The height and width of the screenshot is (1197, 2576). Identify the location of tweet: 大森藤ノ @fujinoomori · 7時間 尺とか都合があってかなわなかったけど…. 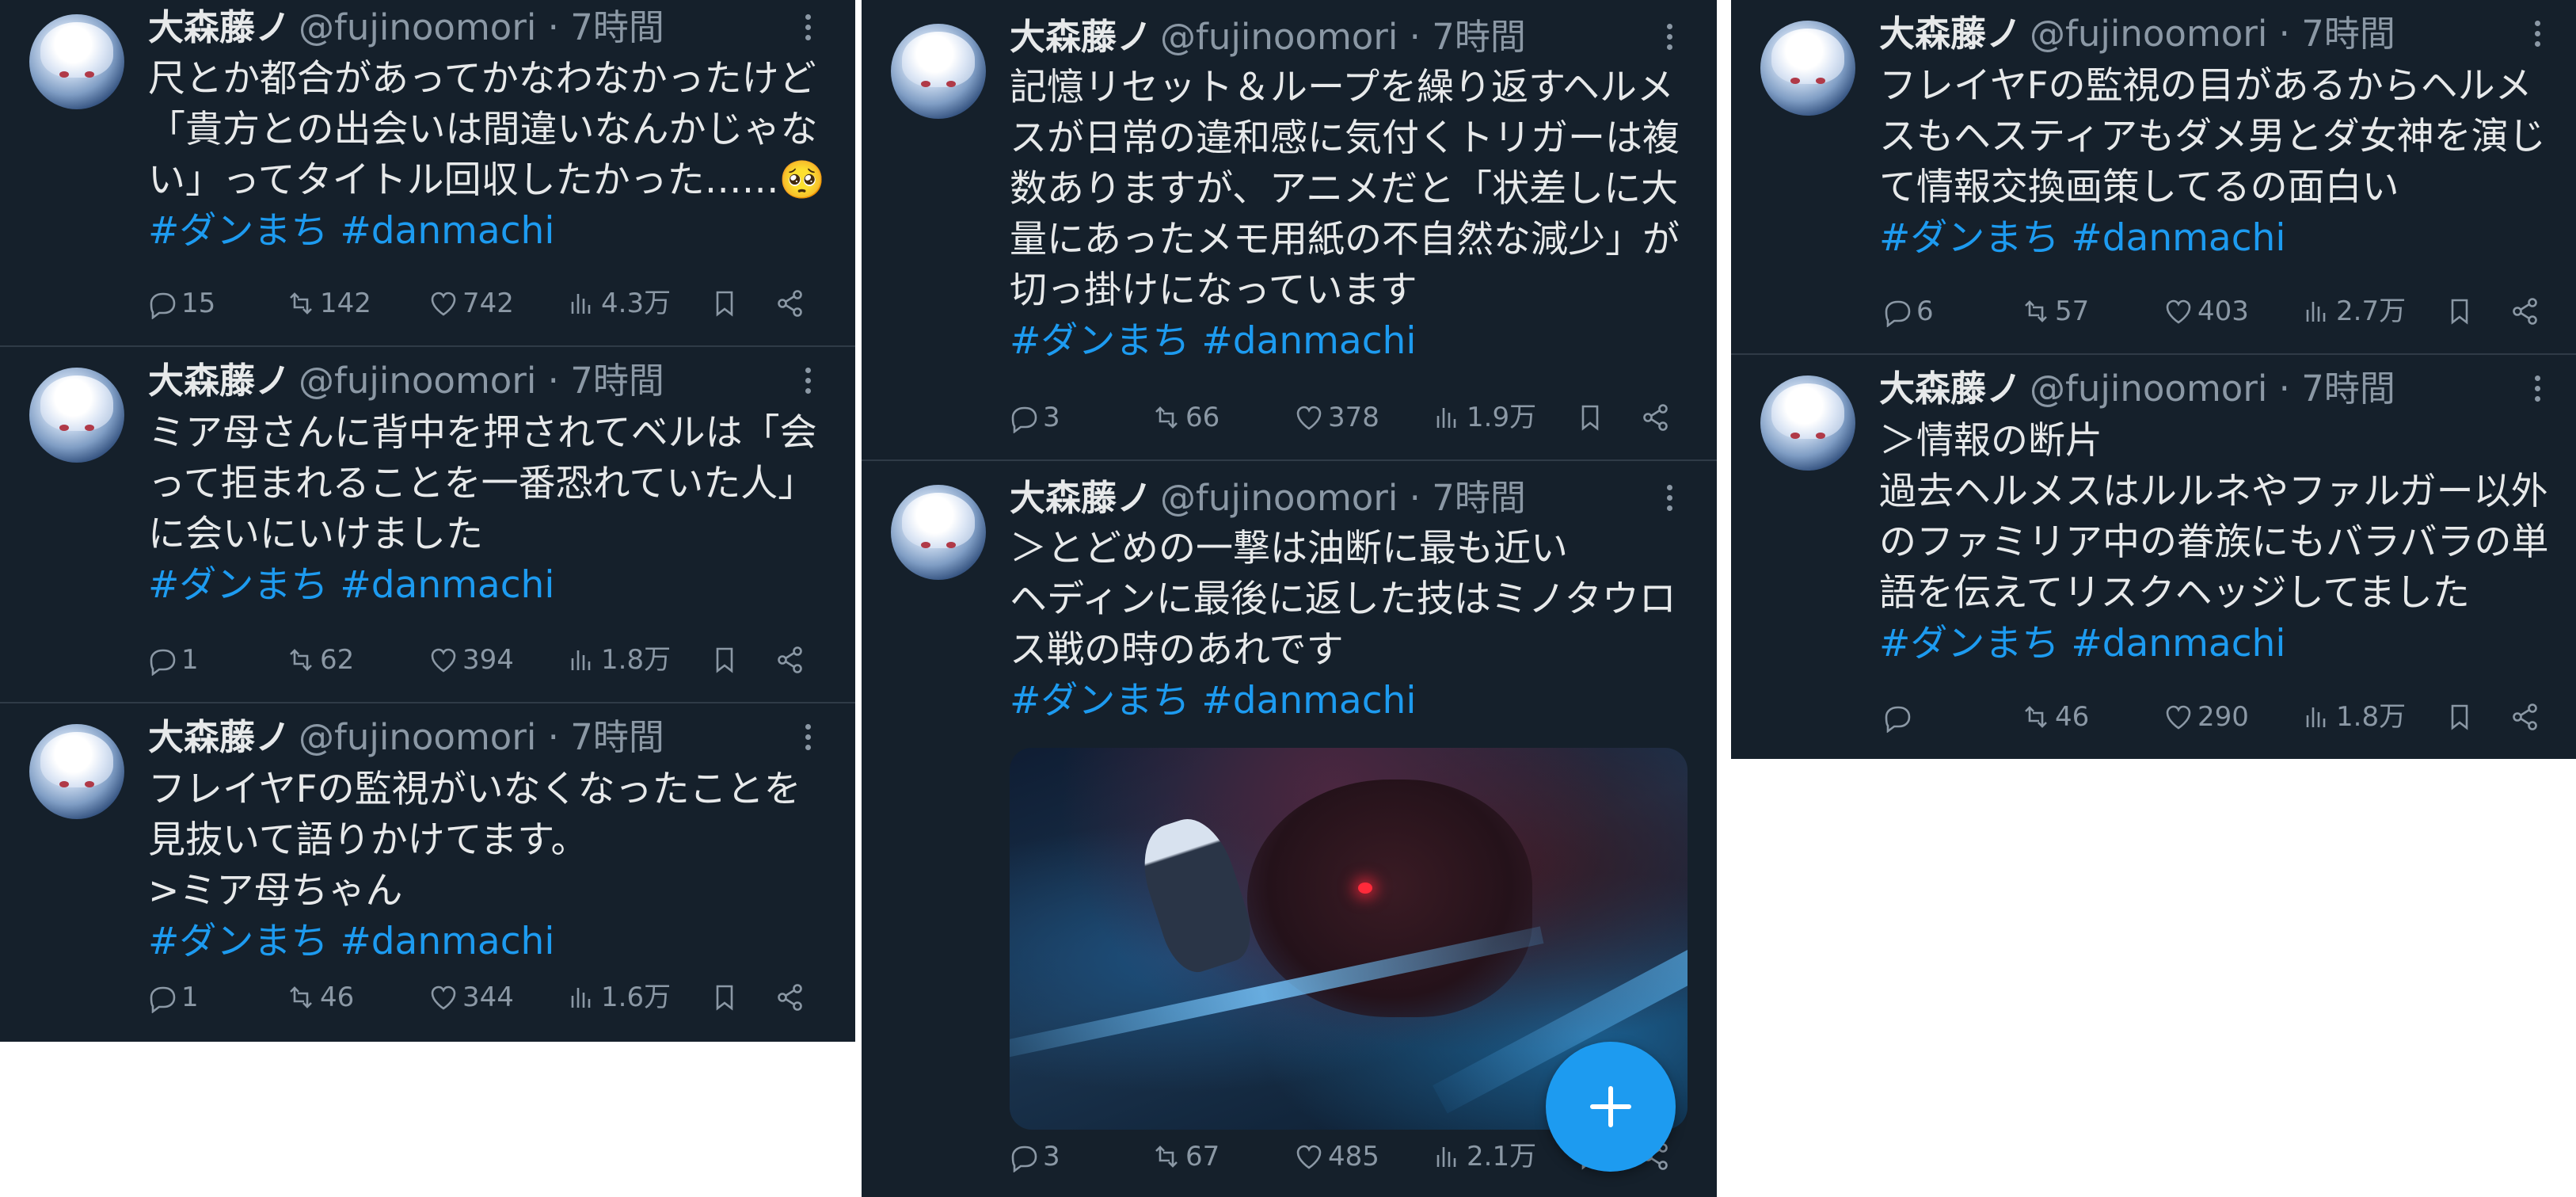
(427, 173).